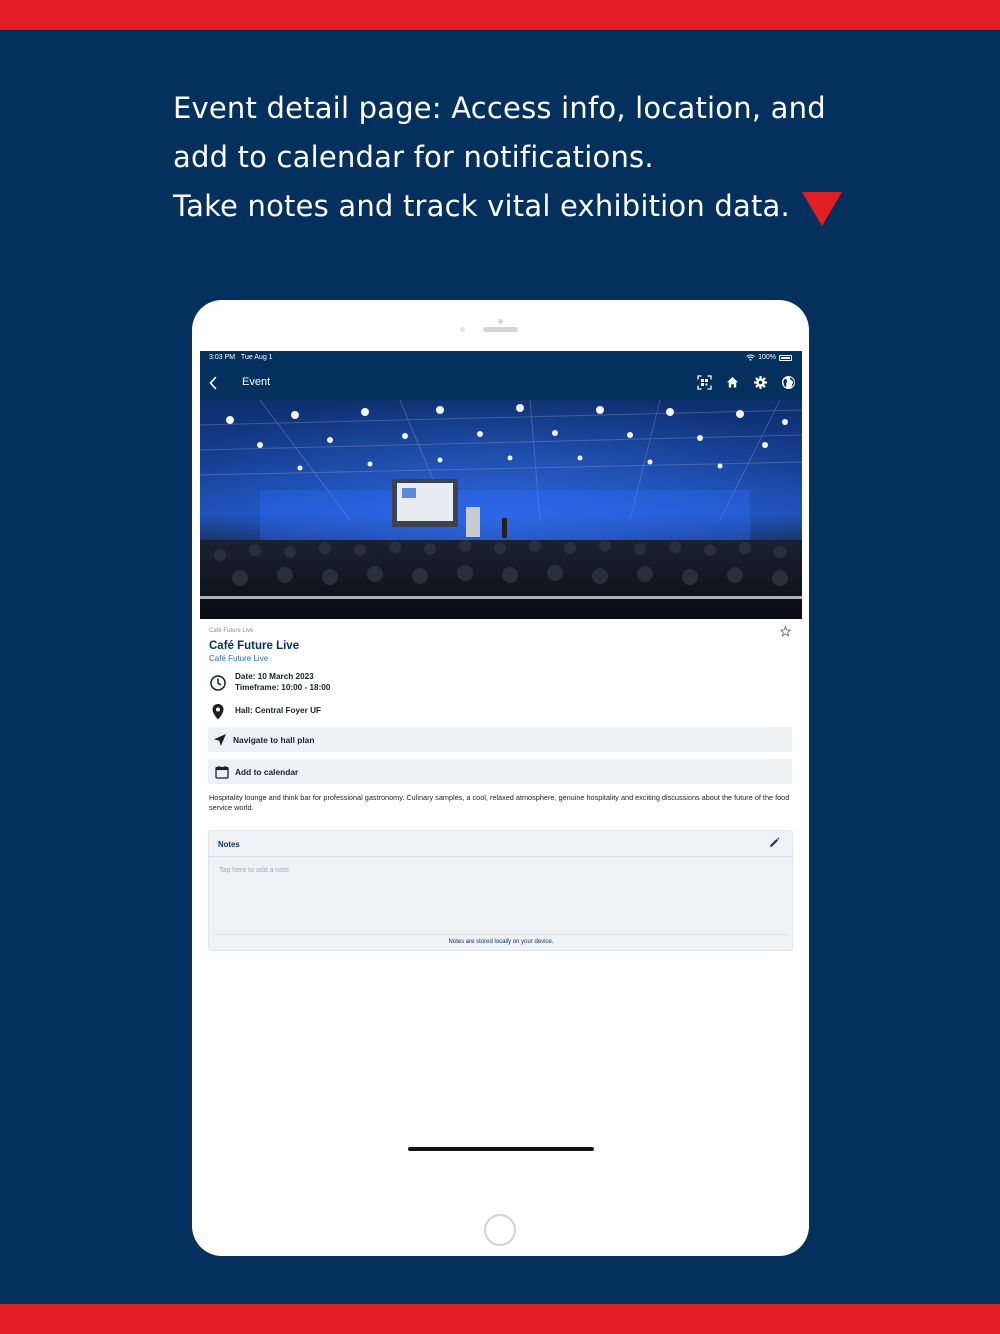 This screenshot has height=1334, width=1000. What do you see at coordinates (704, 382) in the screenshot?
I see `qr-scan-icon` at bounding box center [704, 382].